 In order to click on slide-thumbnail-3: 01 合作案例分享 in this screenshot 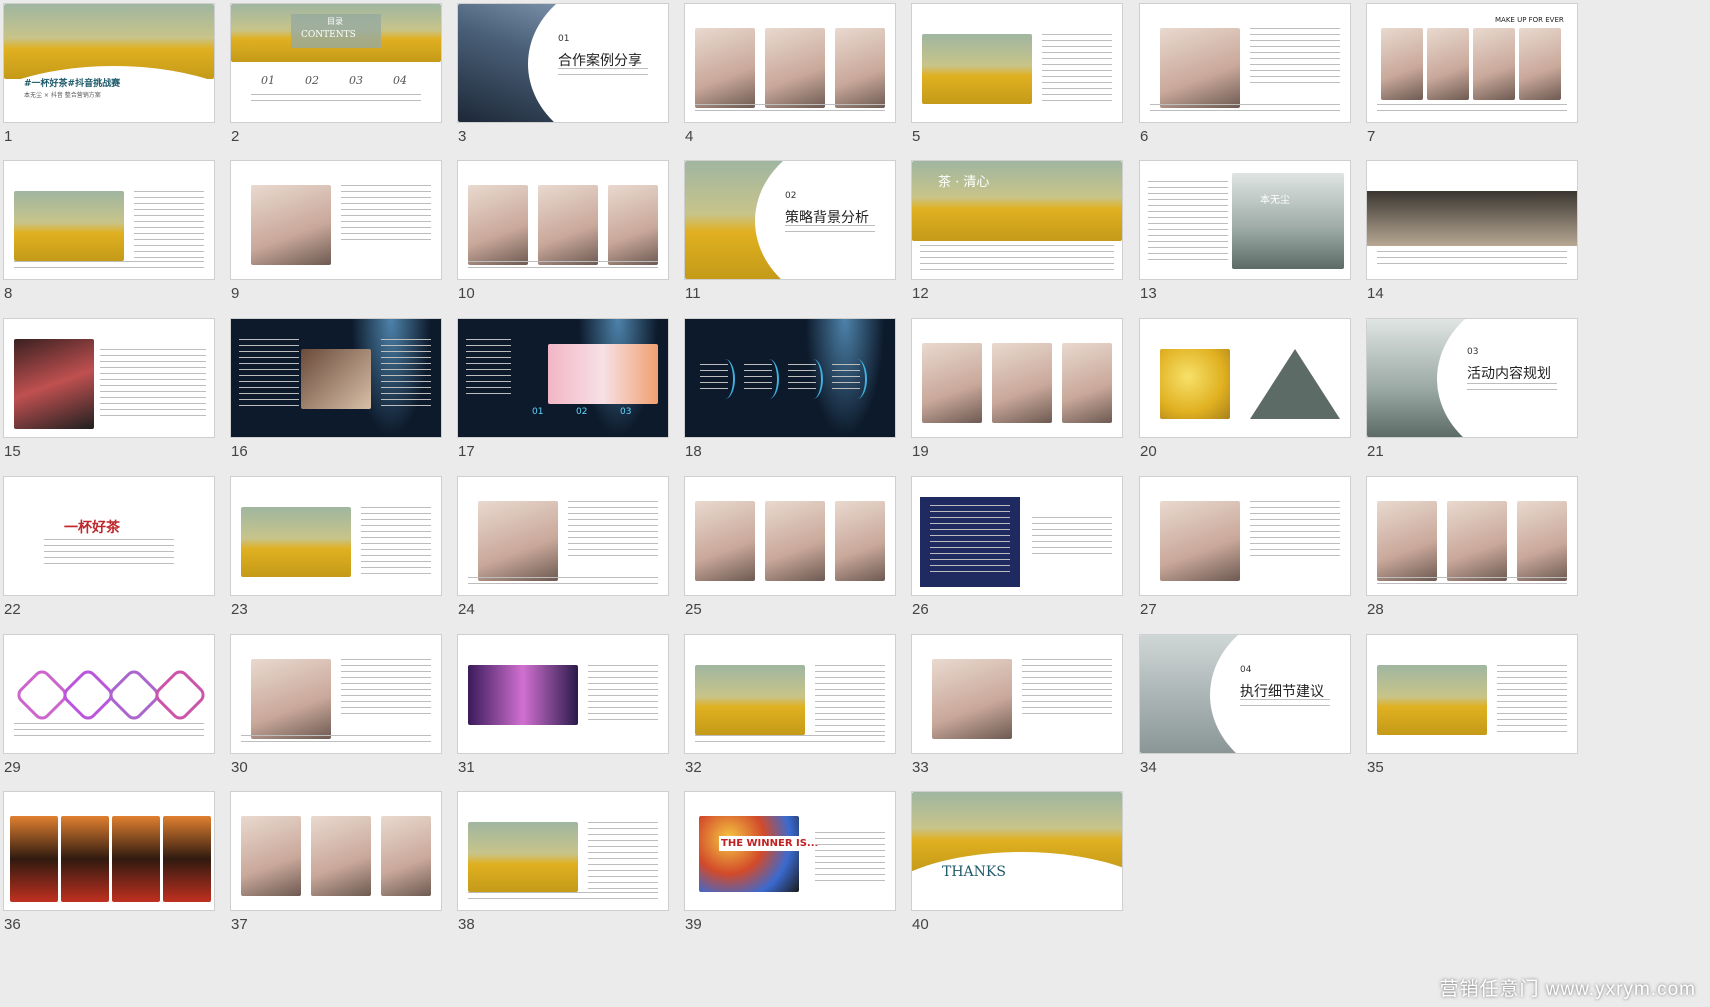, I will do `click(563, 63)`.